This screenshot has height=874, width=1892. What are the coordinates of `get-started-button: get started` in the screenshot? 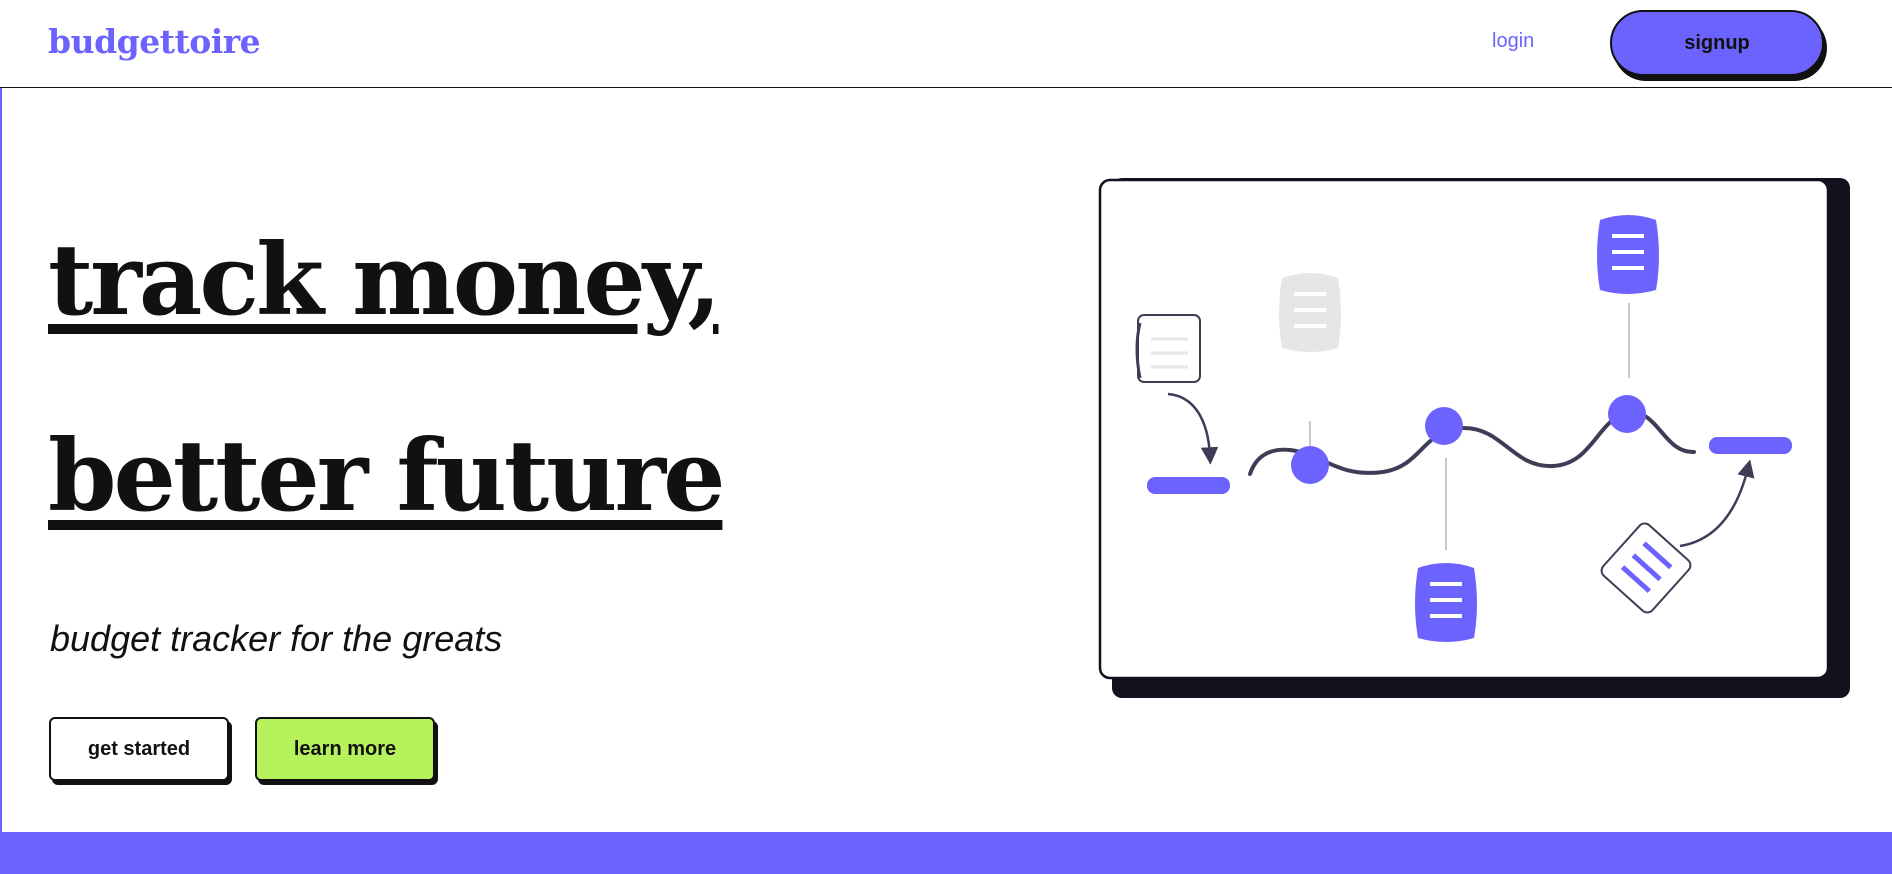 It's located at (139, 749).